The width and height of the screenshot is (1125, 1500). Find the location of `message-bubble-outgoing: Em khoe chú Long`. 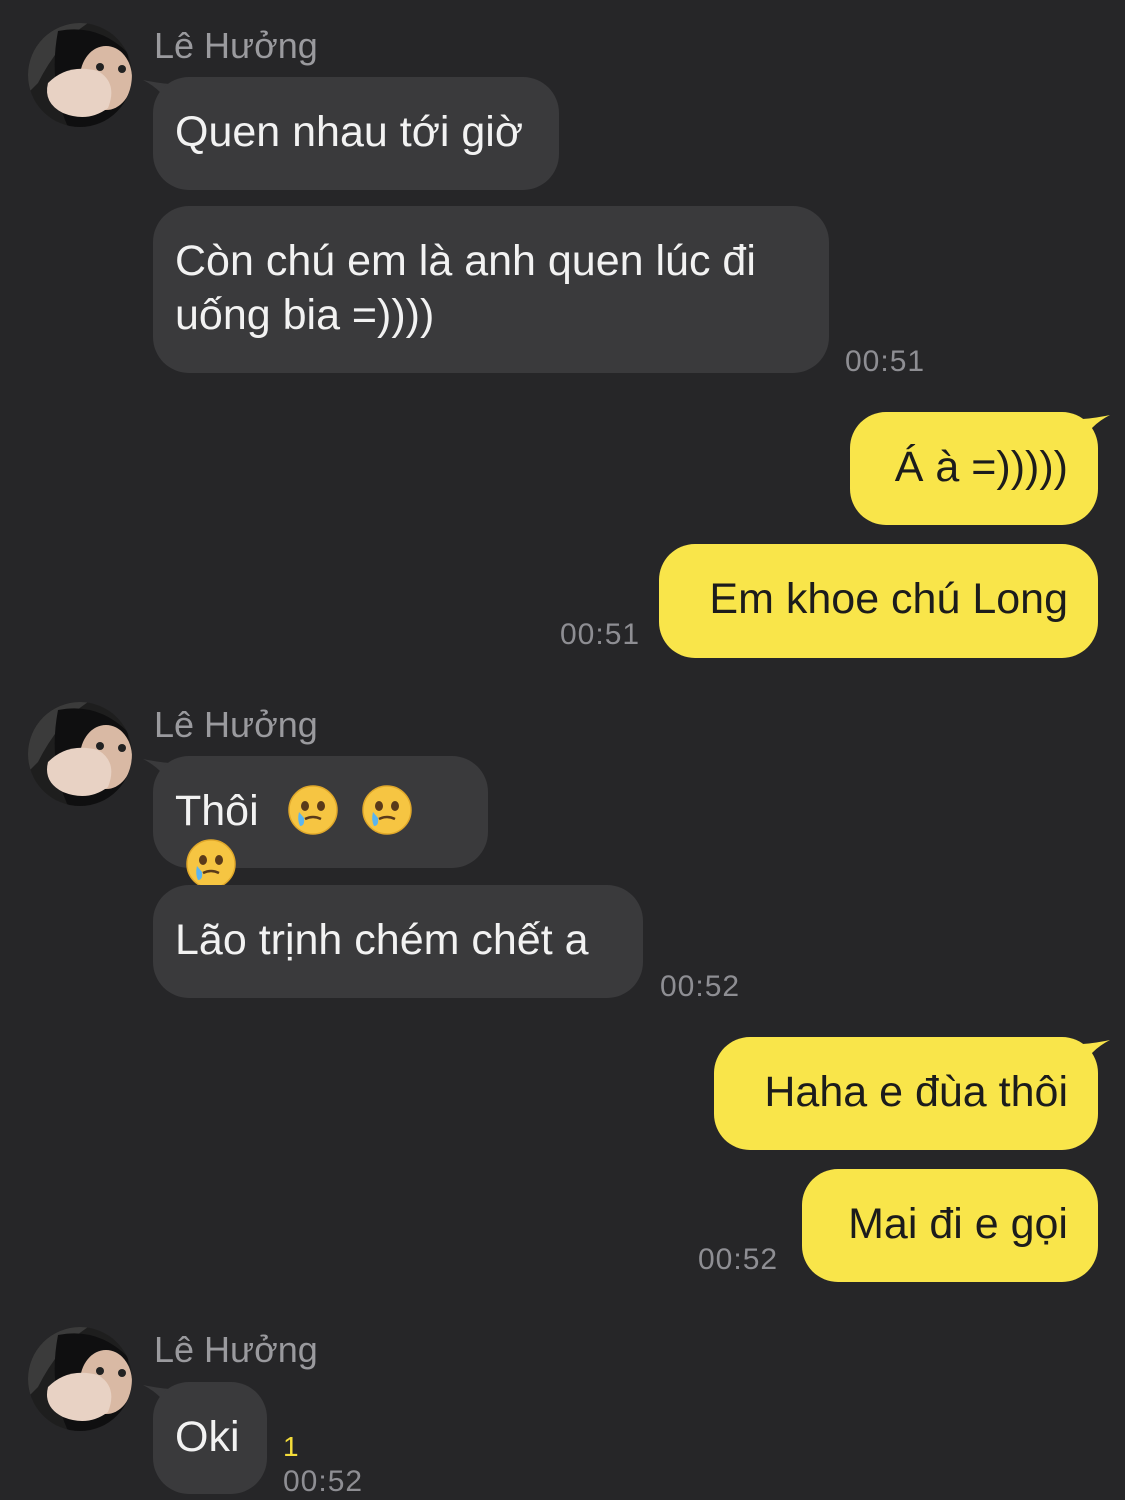

message-bubble-outgoing: Em khoe chú Long is located at coordinates (878, 601).